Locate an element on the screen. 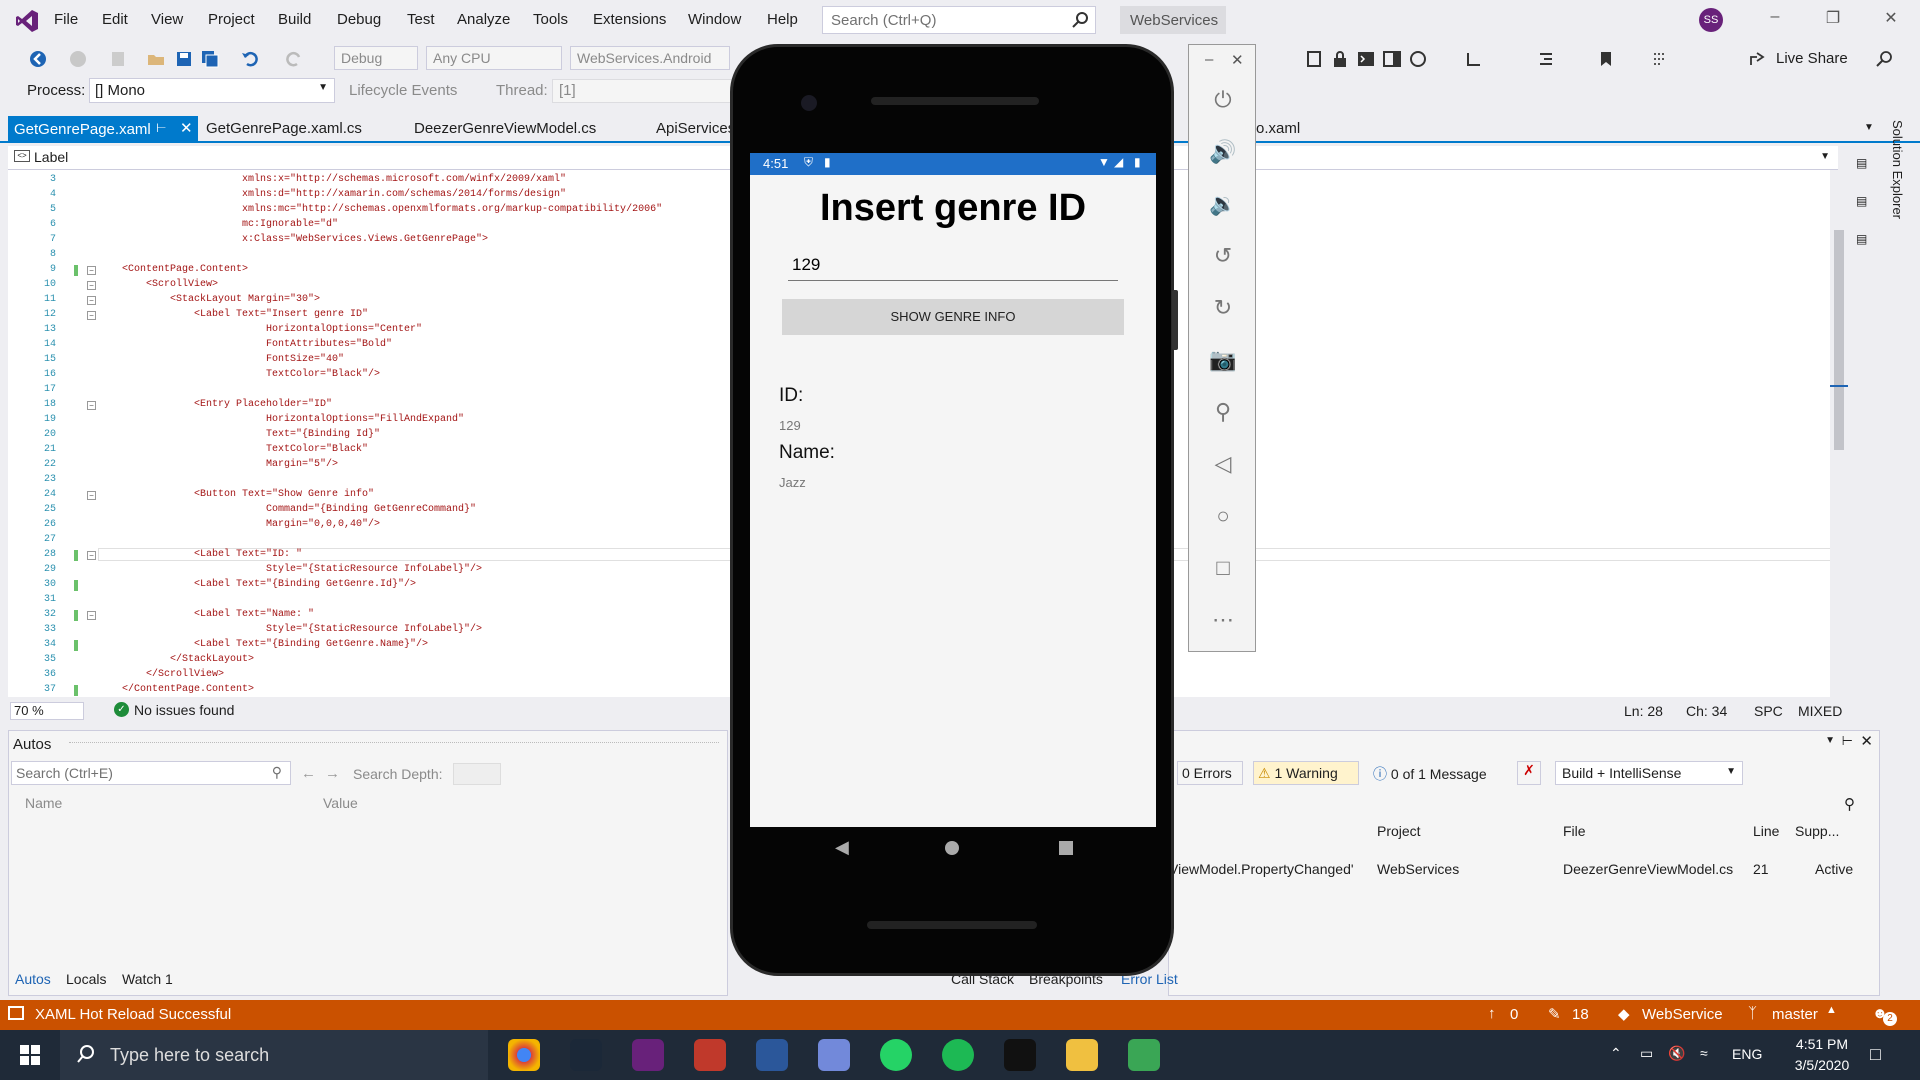 The height and width of the screenshot is (1080, 1920). live-share-icon is located at coordinates (1758, 59).